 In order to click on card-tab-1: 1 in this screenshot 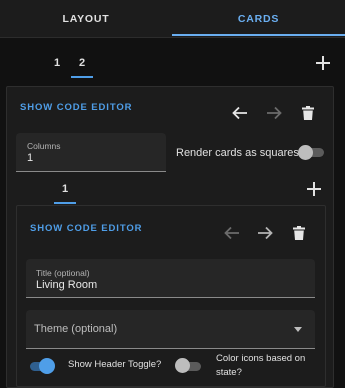, I will do `click(65, 189)`.